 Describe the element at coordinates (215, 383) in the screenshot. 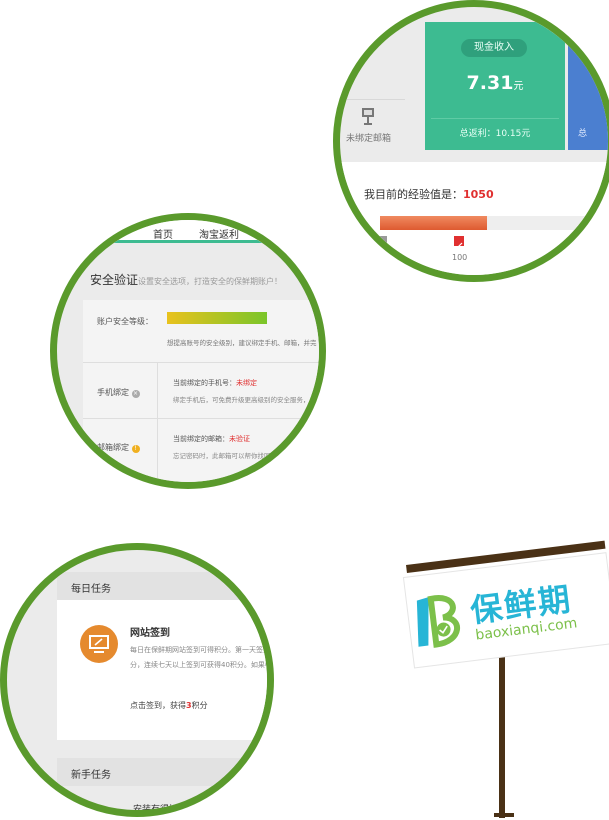

I see `phone-status: 当前绑定的手机号：未绑定` at that location.